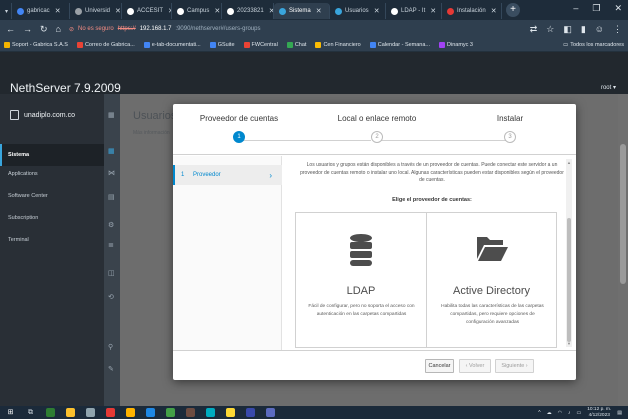 This screenshot has width=628, height=419. Describe the element at coordinates (302, 11) in the screenshot. I see `browser-tab-active: Sistema ✕` at that location.